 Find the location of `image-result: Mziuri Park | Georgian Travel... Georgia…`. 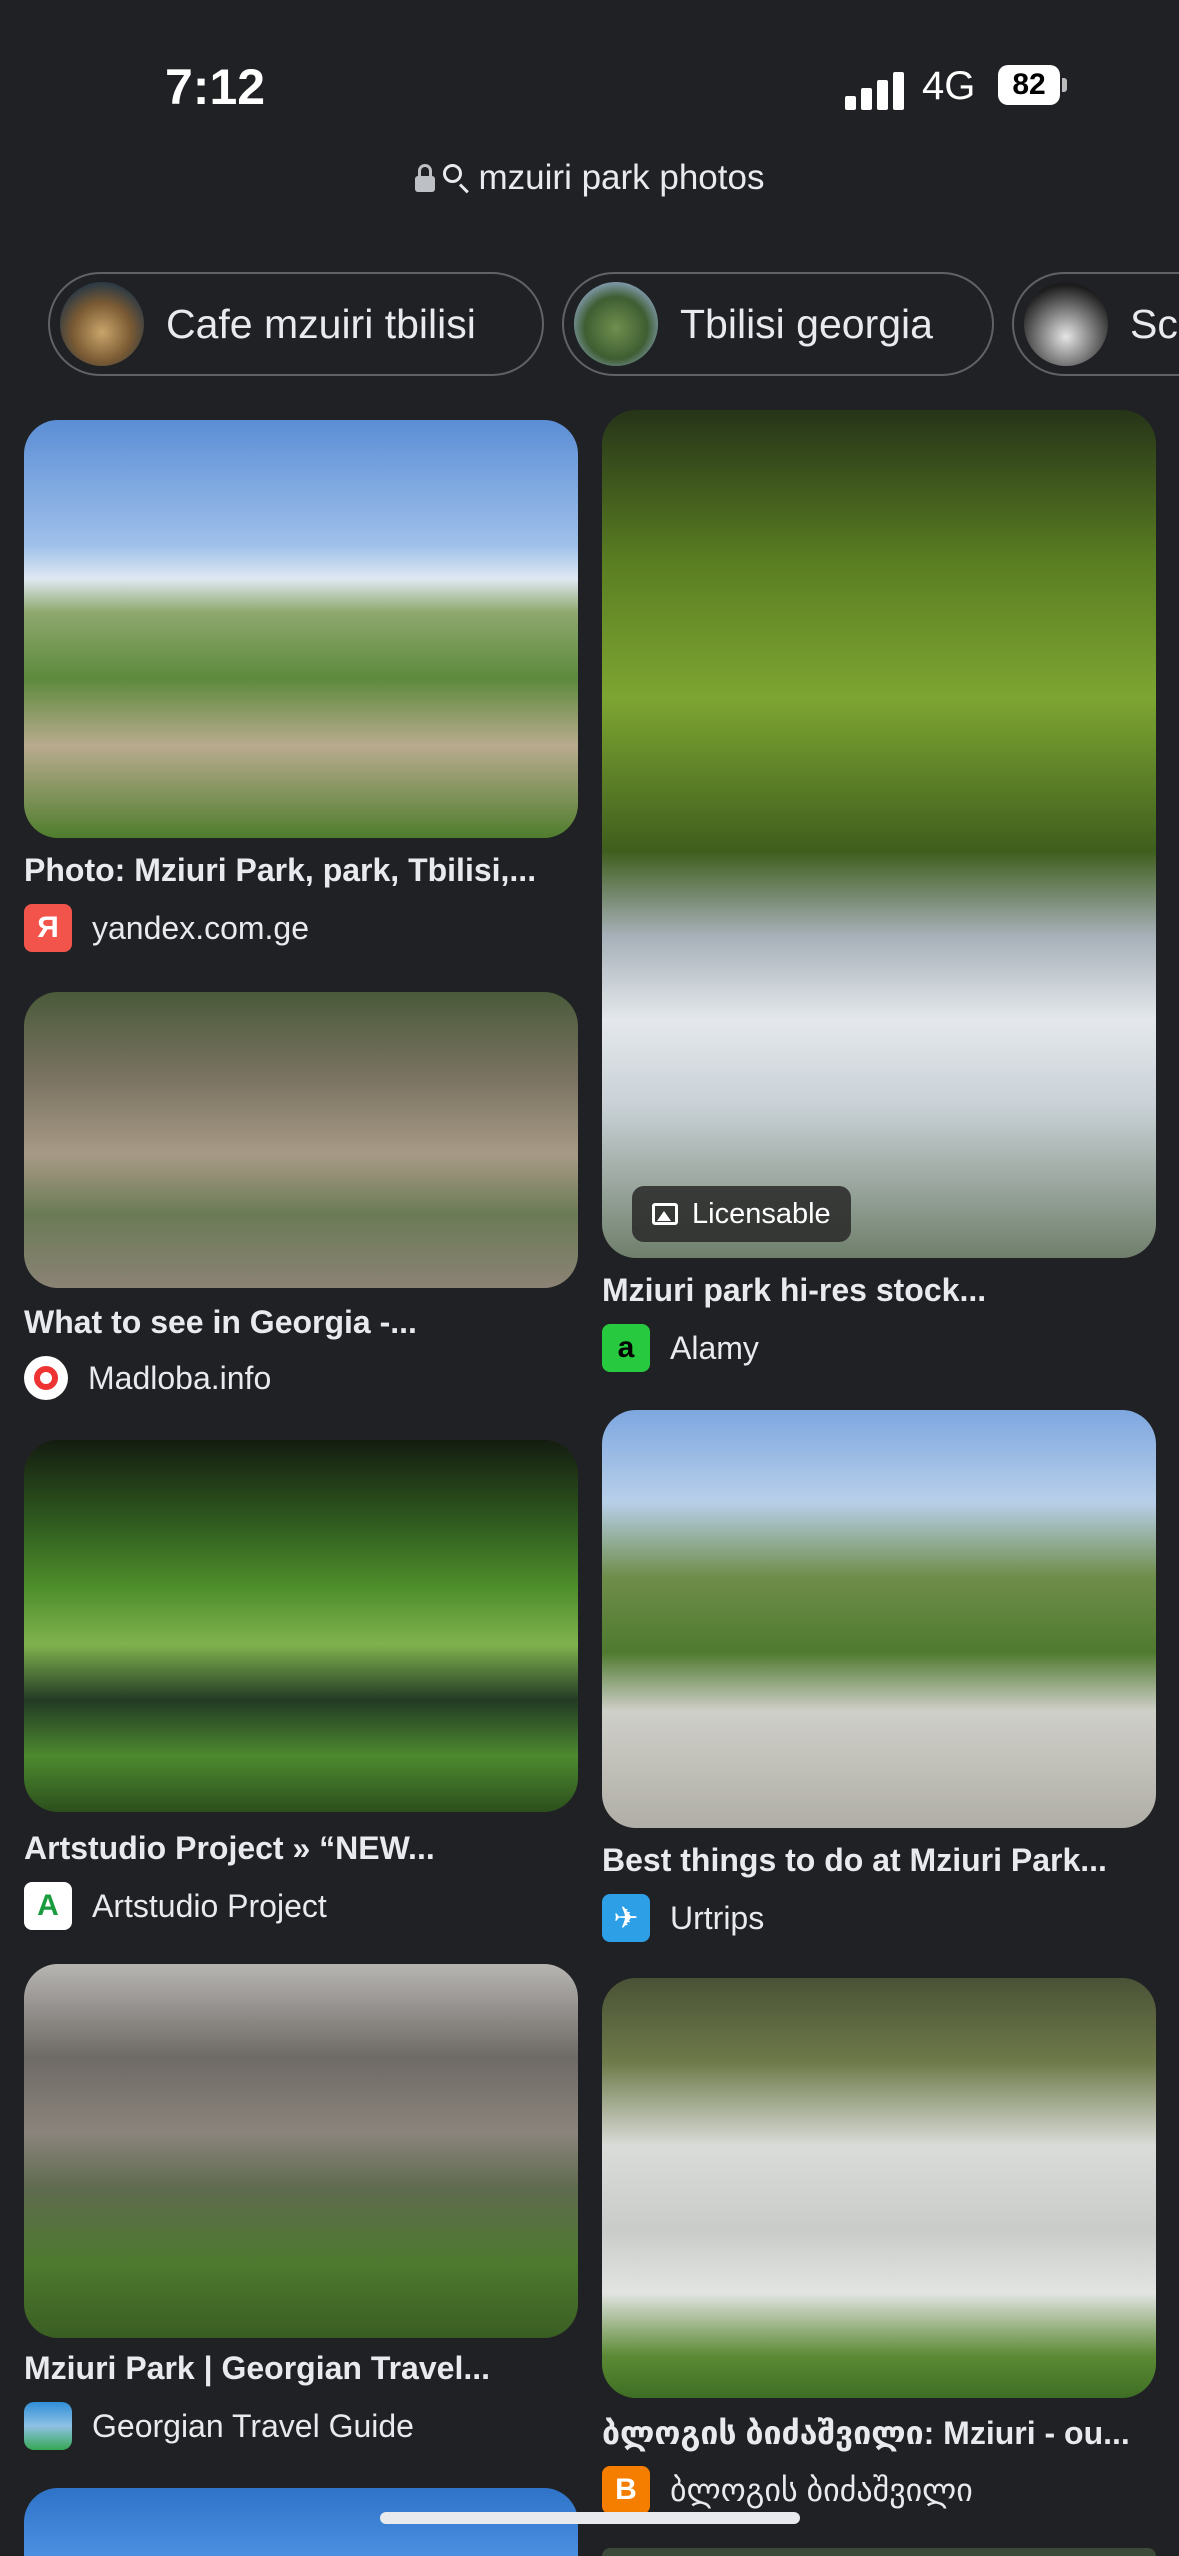

image-result: Mziuri Park | Georgian Travel... Georgia… is located at coordinates (301, 2209).